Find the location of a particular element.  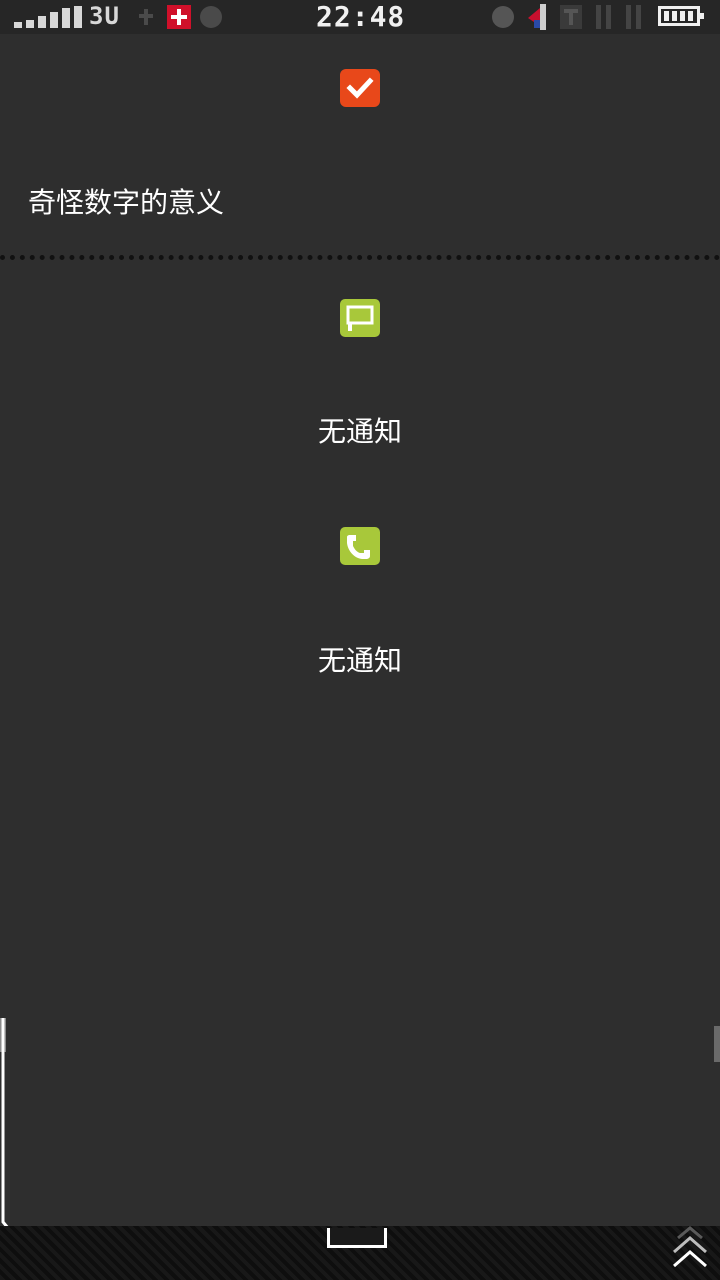

status-clock: 22:48 is located at coordinates (361, 16).